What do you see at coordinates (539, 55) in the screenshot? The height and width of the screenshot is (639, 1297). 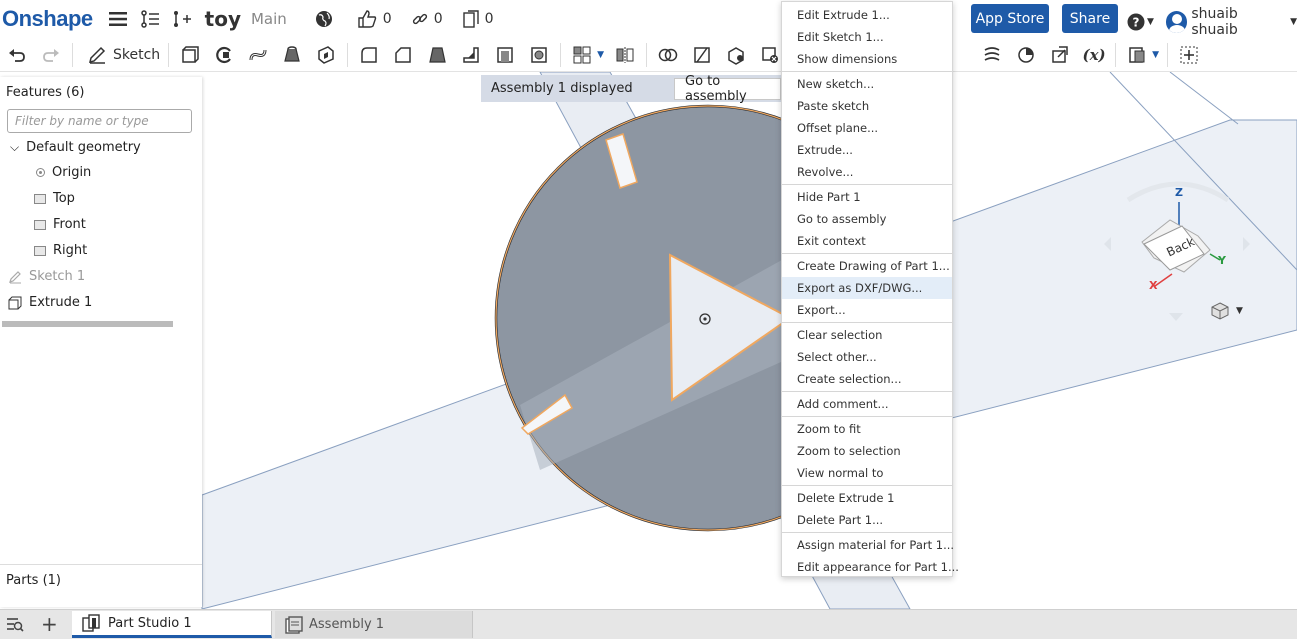 I see `hole-icon` at bounding box center [539, 55].